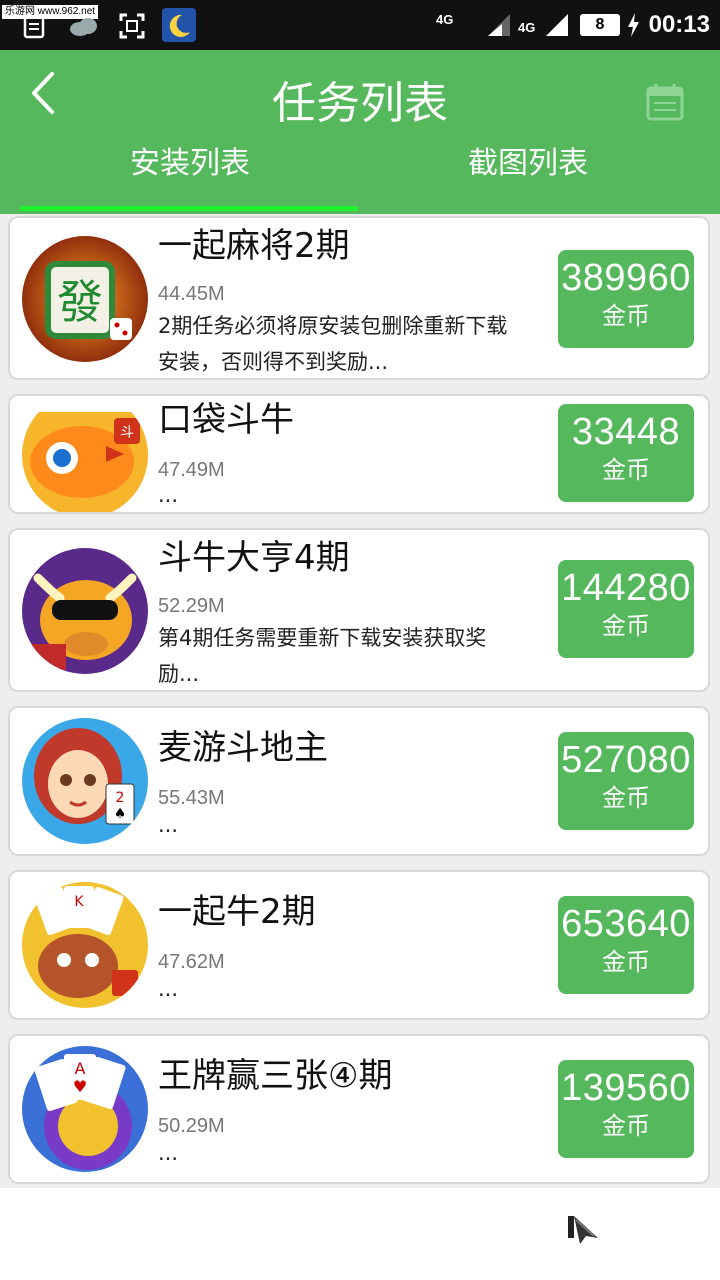 This screenshot has width=720, height=1280. What do you see at coordinates (127, 433) in the screenshot?
I see `svg-text: 斗` at bounding box center [127, 433].